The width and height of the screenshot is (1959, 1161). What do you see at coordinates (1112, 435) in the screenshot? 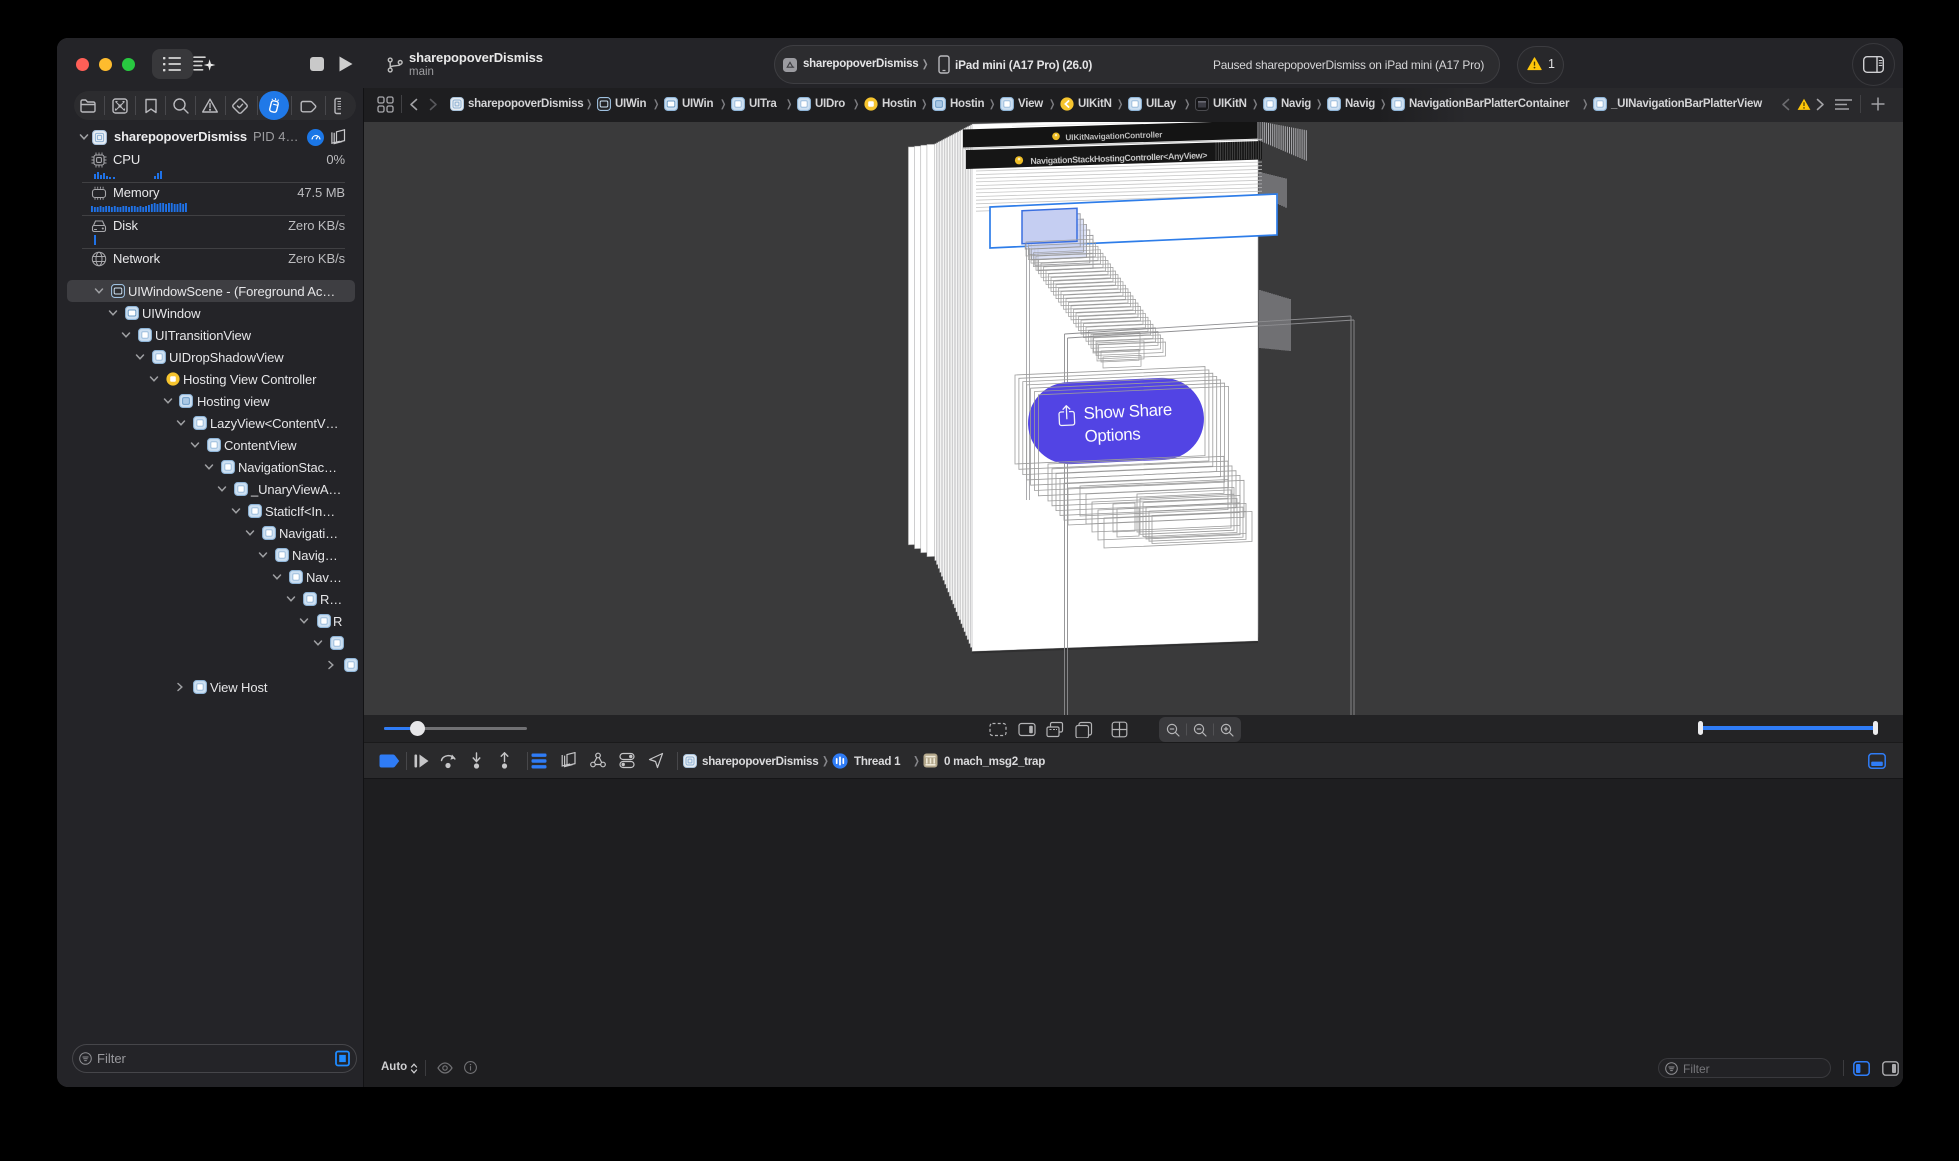
I see `svg-text: Options` at bounding box center [1112, 435].